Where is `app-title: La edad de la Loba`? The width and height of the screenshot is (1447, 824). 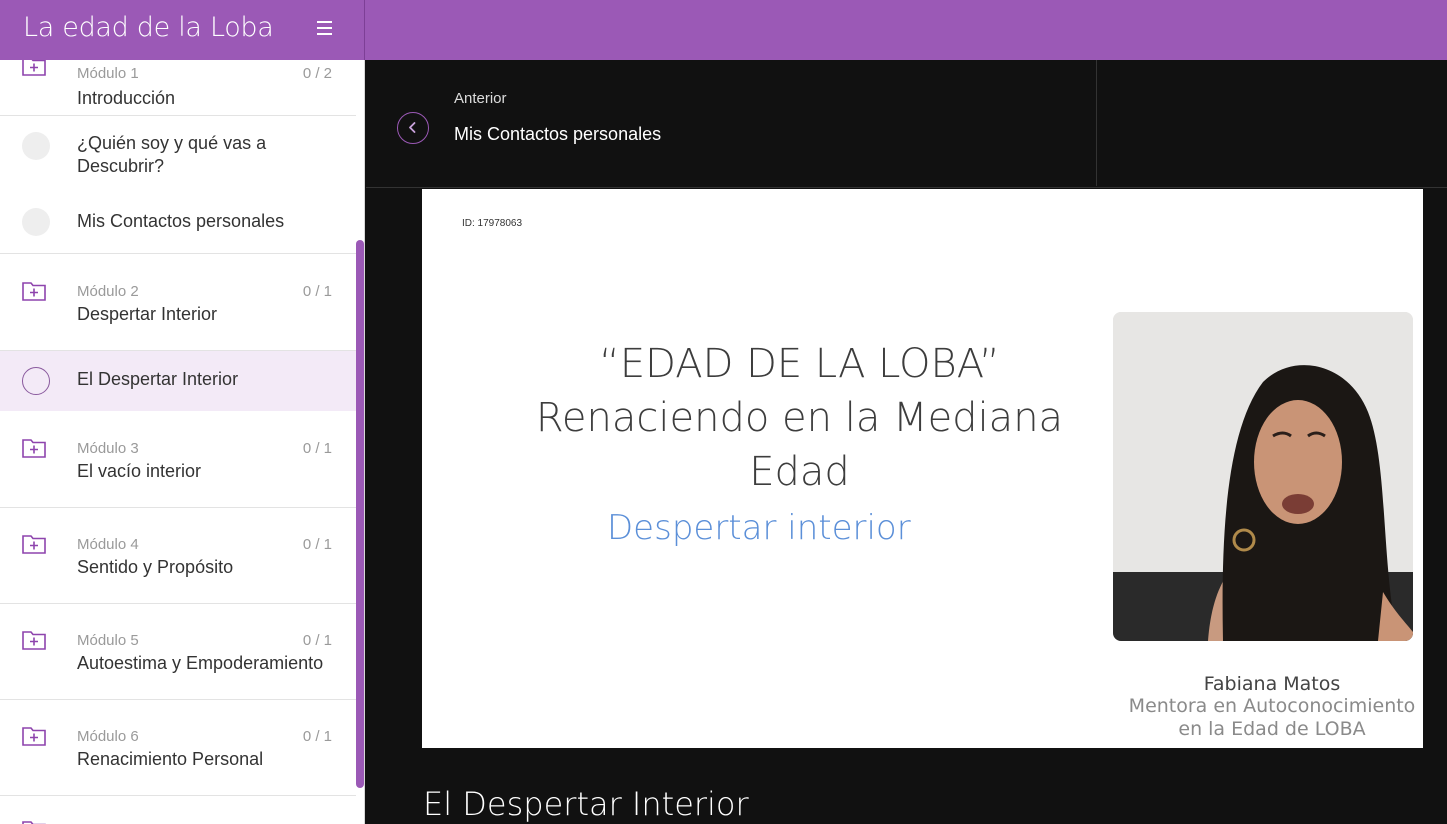 app-title: La edad de la Loba is located at coordinates (148, 27).